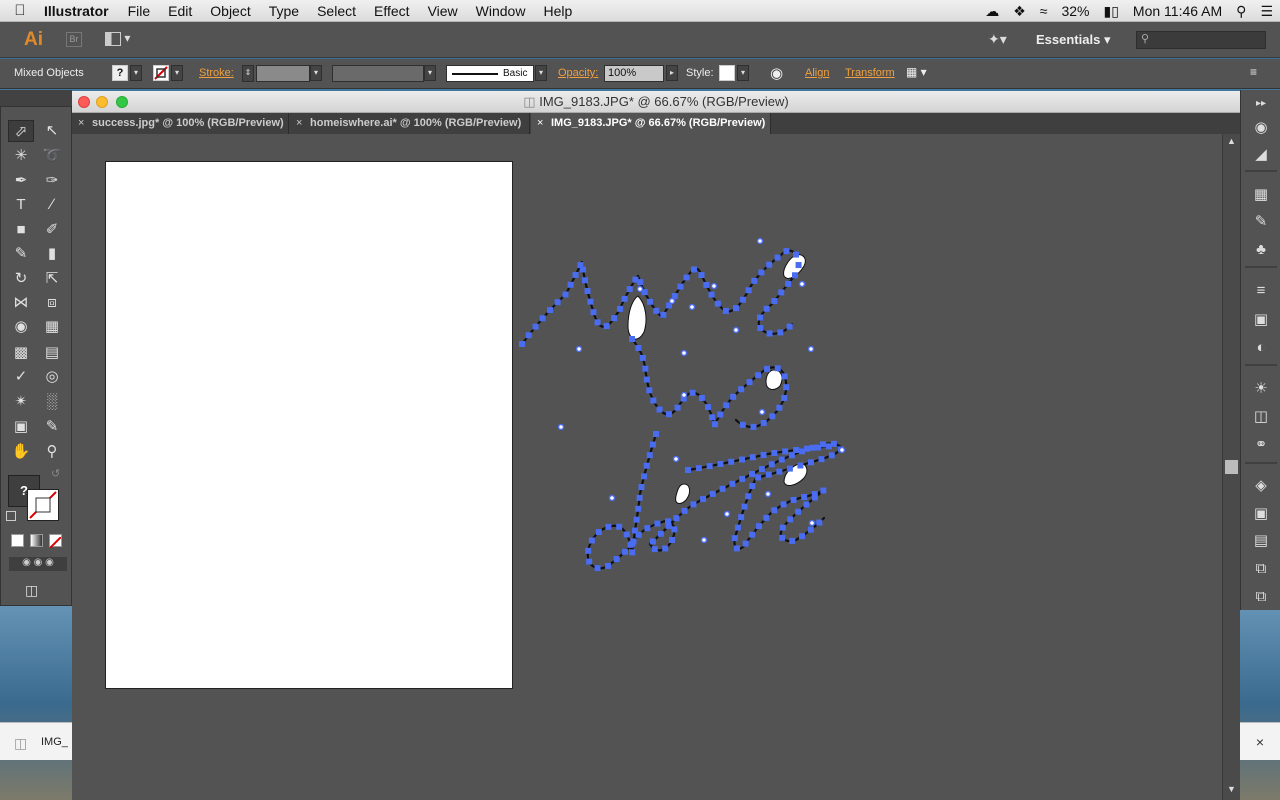  Describe the element at coordinates (392, 11) in the screenshot. I see `menu-effect: Effect` at that location.